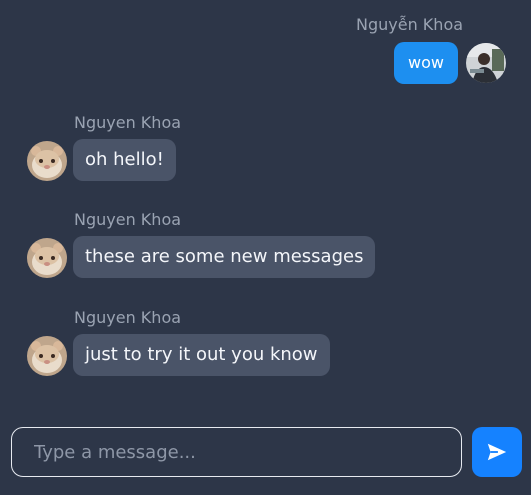  I want to click on message-bubble: these are some new messages, so click(224, 257).